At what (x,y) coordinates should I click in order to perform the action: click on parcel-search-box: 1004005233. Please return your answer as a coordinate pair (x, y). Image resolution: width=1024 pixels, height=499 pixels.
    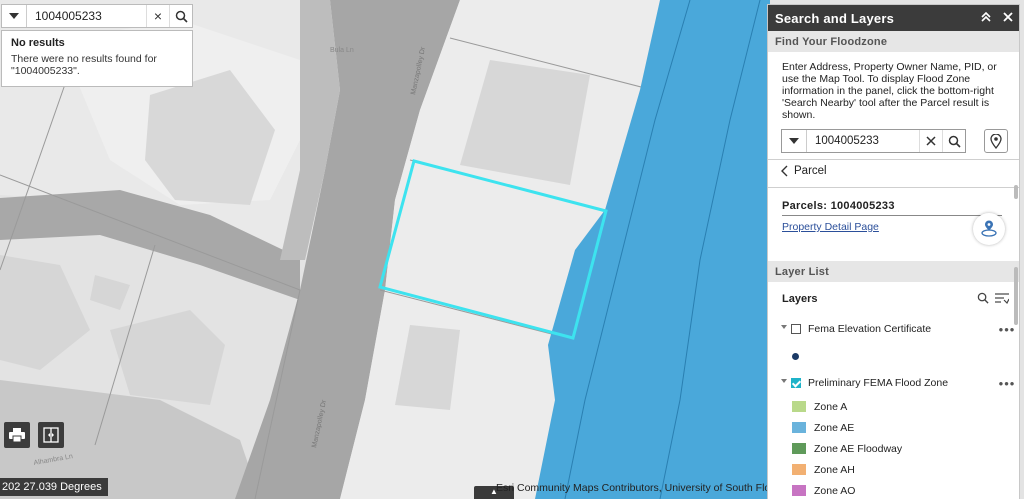
    Looking at the image, I should click on (873, 141).